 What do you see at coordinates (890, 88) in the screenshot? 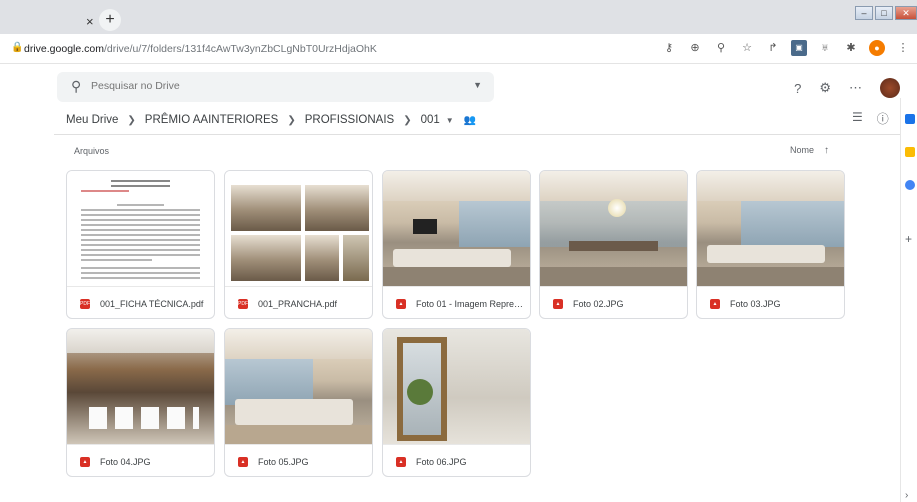
I see `account-avatar` at bounding box center [890, 88].